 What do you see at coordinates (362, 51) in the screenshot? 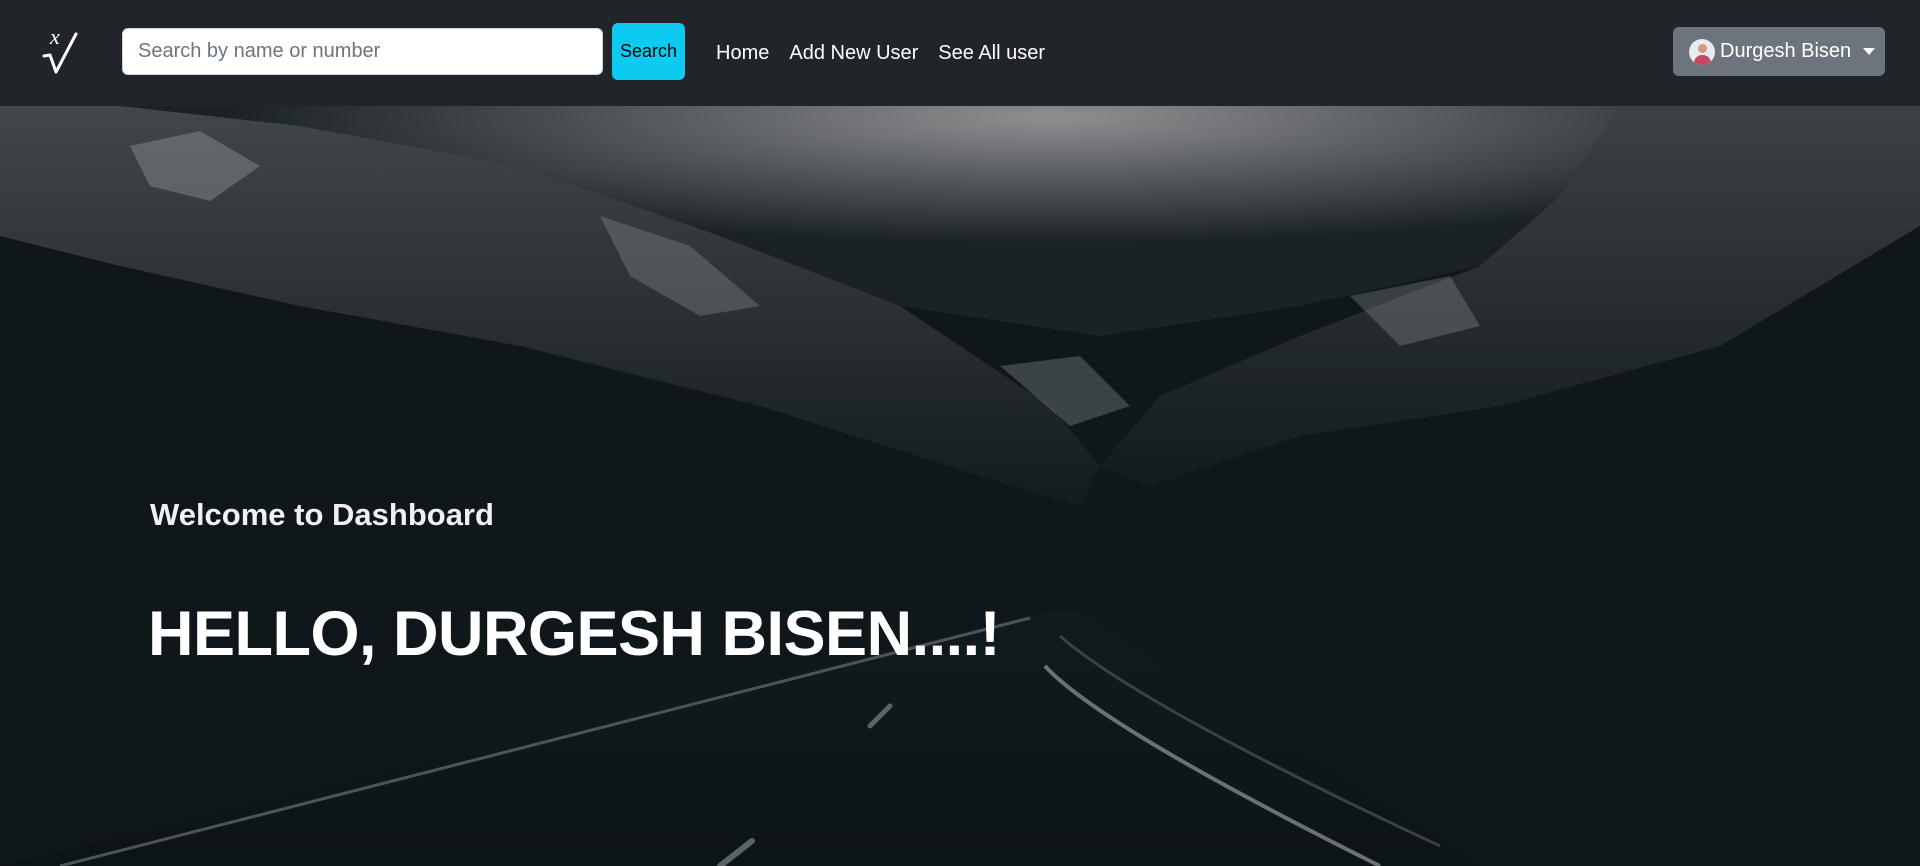
I see `search-input` at bounding box center [362, 51].